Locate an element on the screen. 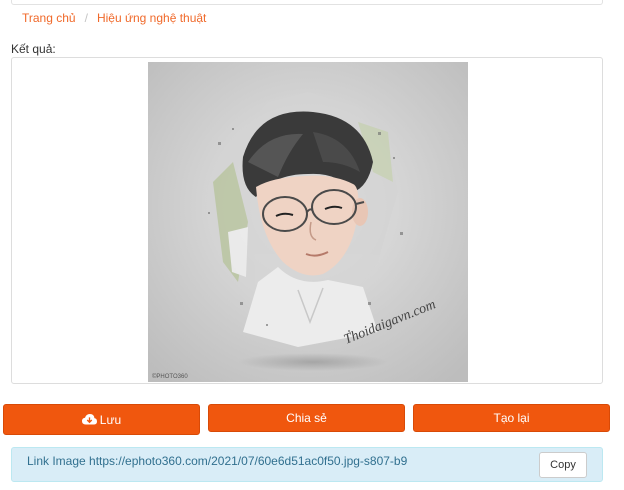  result-label: Kết quả: is located at coordinates (33, 49).